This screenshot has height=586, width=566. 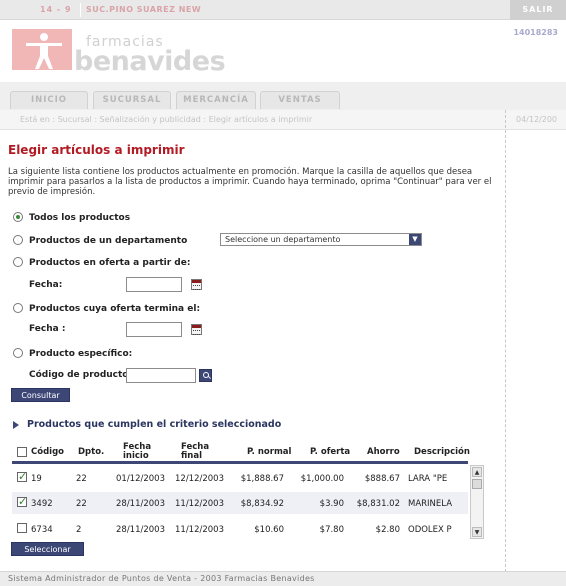 What do you see at coordinates (330, 452) in the screenshot?
I see `col-header-offer: P. oferta` at bounding box center [330, 452].